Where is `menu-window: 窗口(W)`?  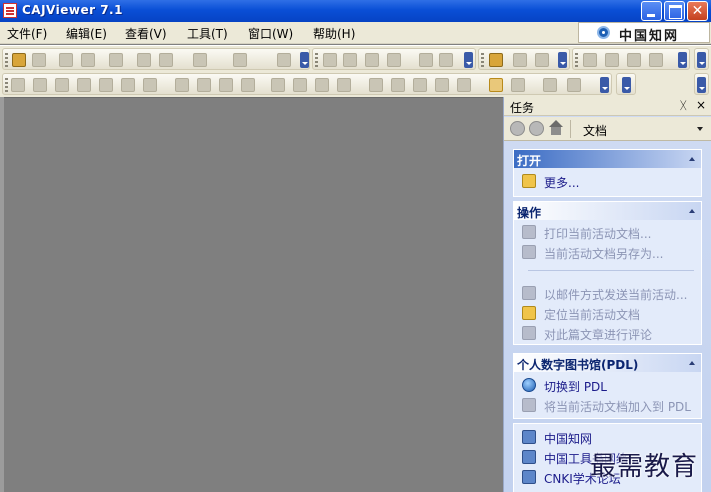 menu-window: 窗口(W) is located at coordinates (270, 33).